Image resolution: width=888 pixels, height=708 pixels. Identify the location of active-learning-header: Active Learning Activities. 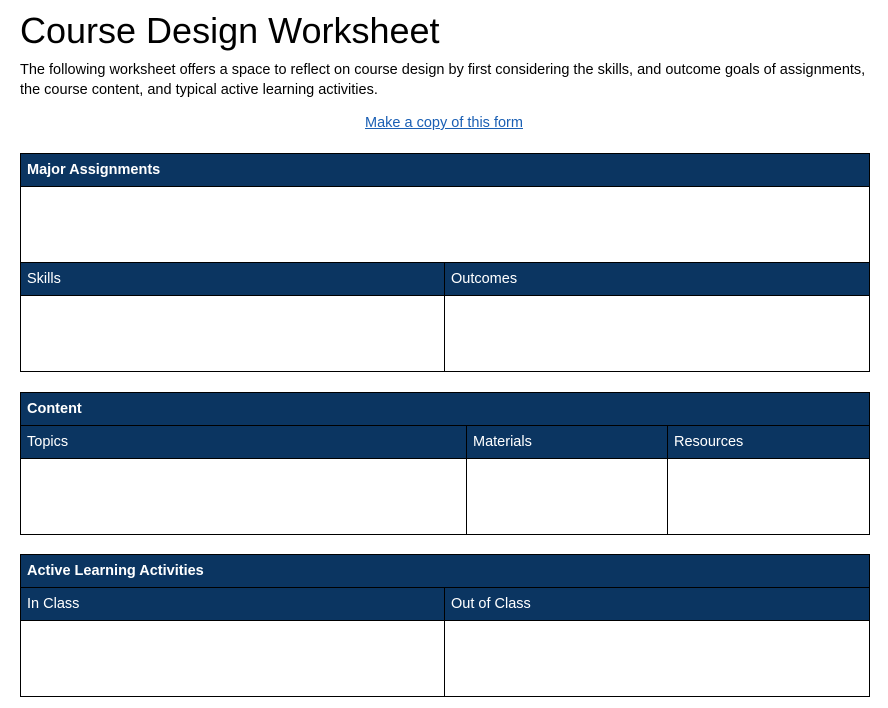
(445, 571).